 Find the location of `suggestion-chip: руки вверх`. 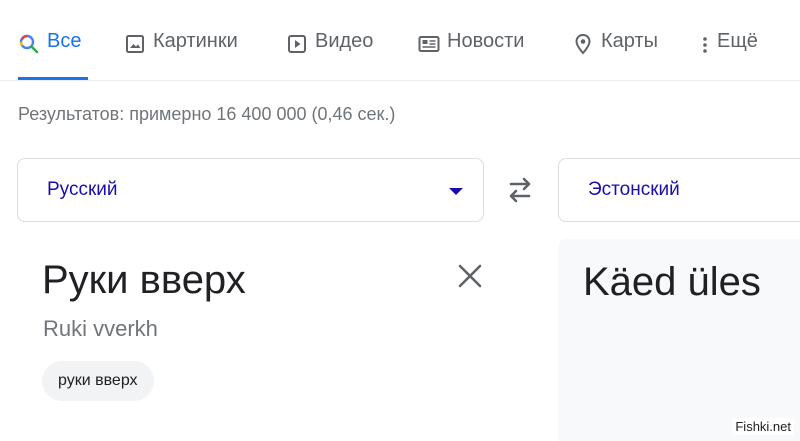

suggestion-chip: руки вверх is located at coordinates (98, 381).